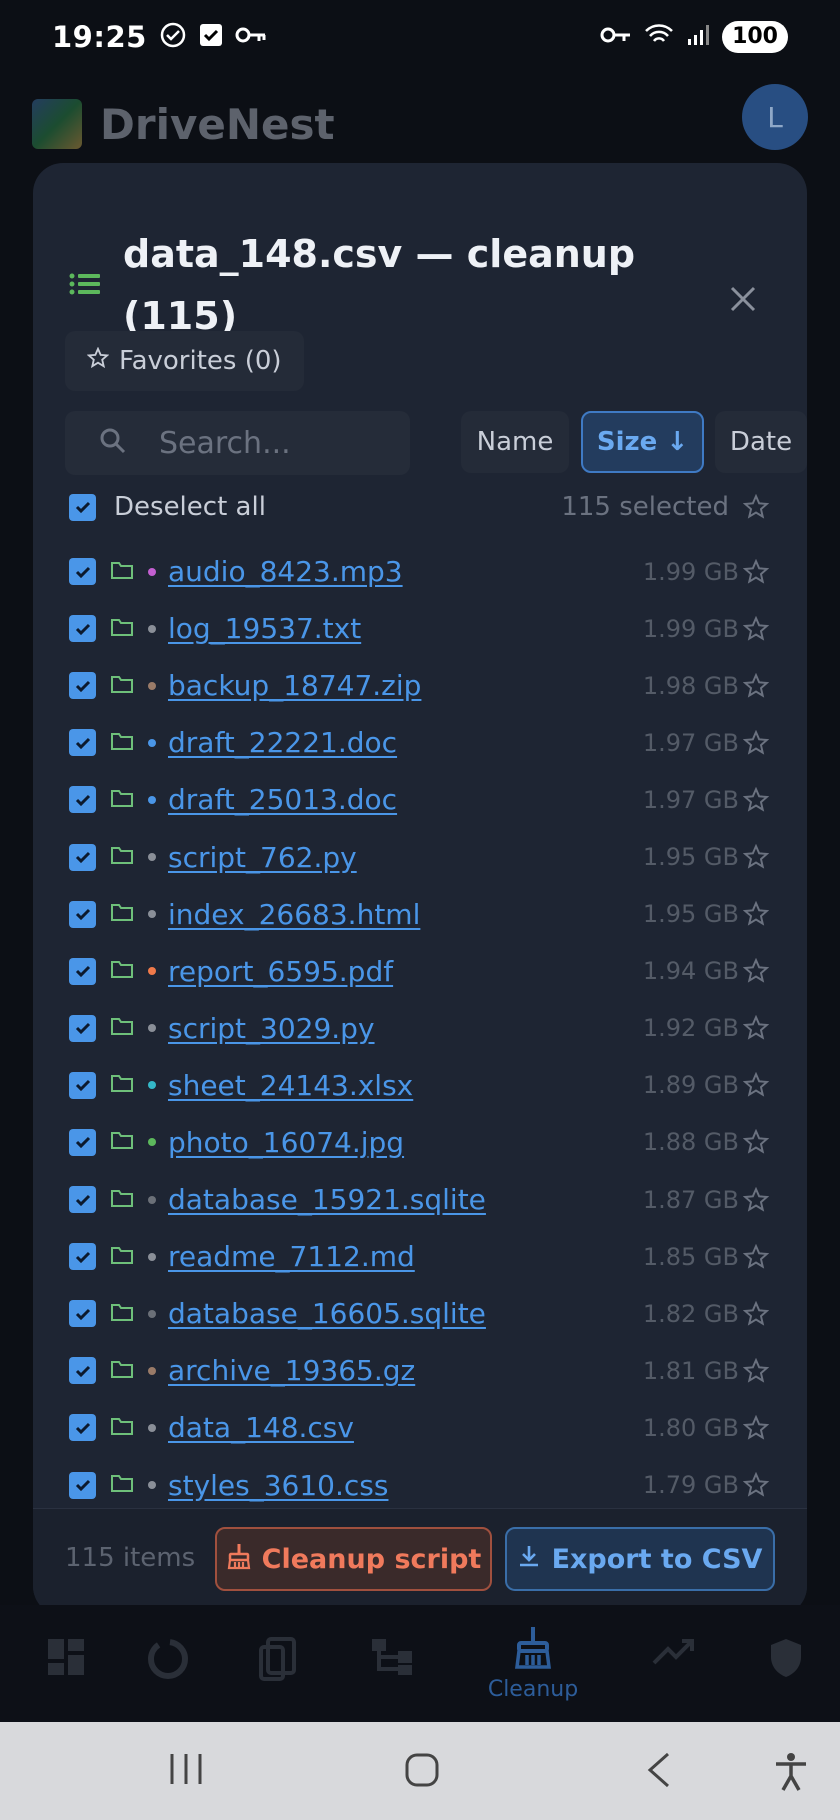 This screenshot has height=1820, width=840. What do you see at coordinates (264, 628) in the screenshot?
I see `file-name-link: log_19537.txt` at bounding box center [264, 628].